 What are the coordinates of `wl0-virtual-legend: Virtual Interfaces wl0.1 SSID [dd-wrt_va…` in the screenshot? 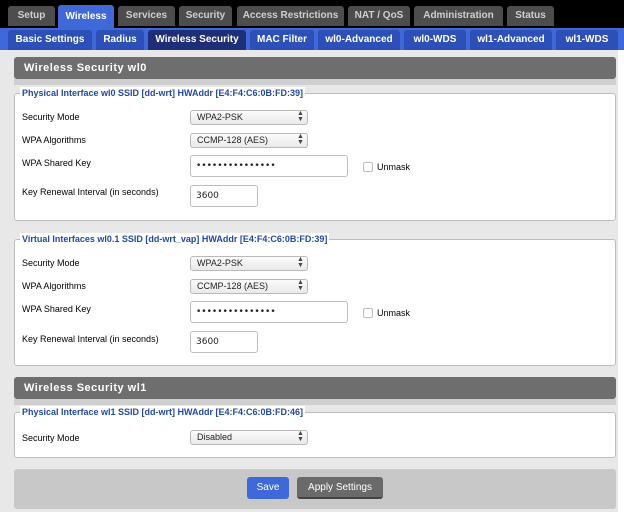 It's located at (175, 239).